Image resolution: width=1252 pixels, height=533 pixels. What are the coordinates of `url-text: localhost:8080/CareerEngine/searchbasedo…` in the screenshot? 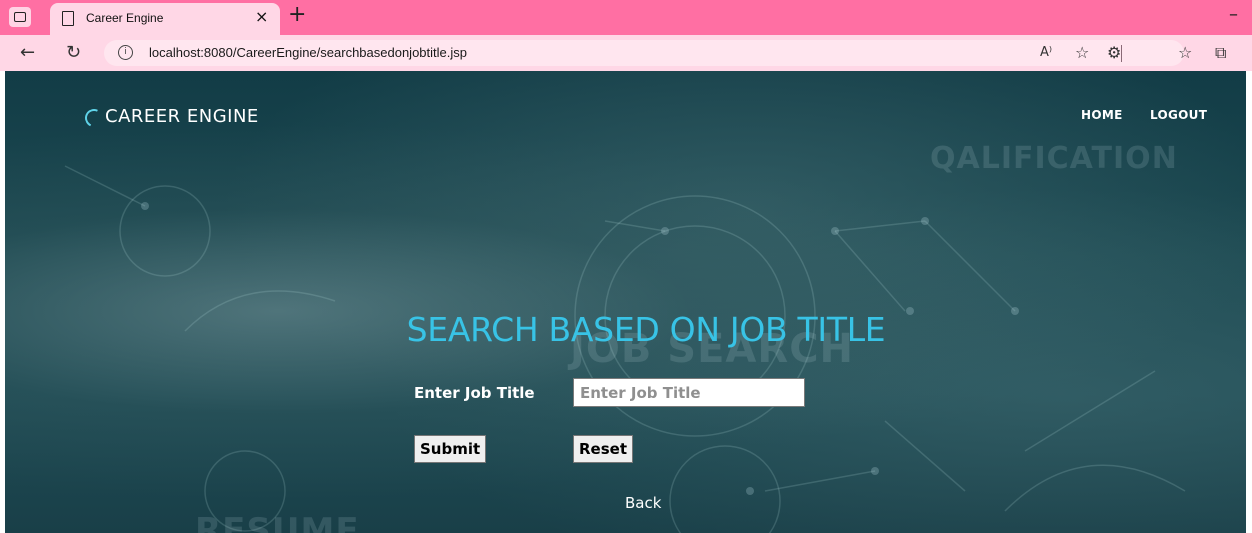 It's located at (308, 52).